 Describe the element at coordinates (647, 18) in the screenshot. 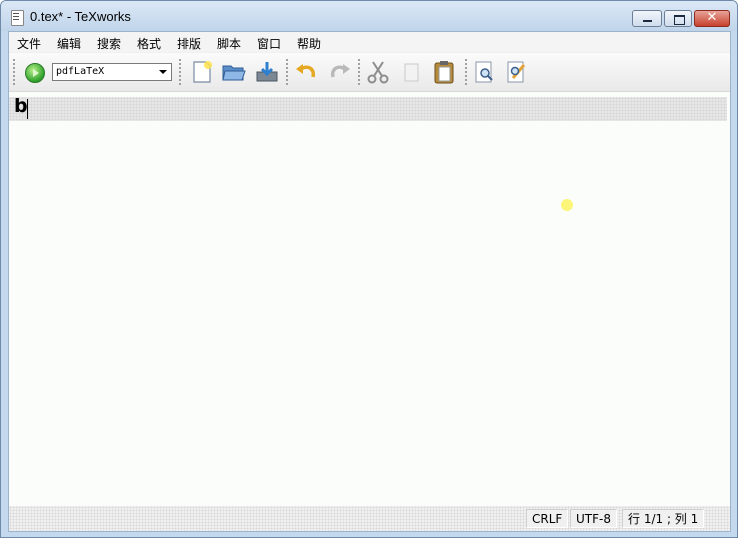

I see `minimize-button` at that location.